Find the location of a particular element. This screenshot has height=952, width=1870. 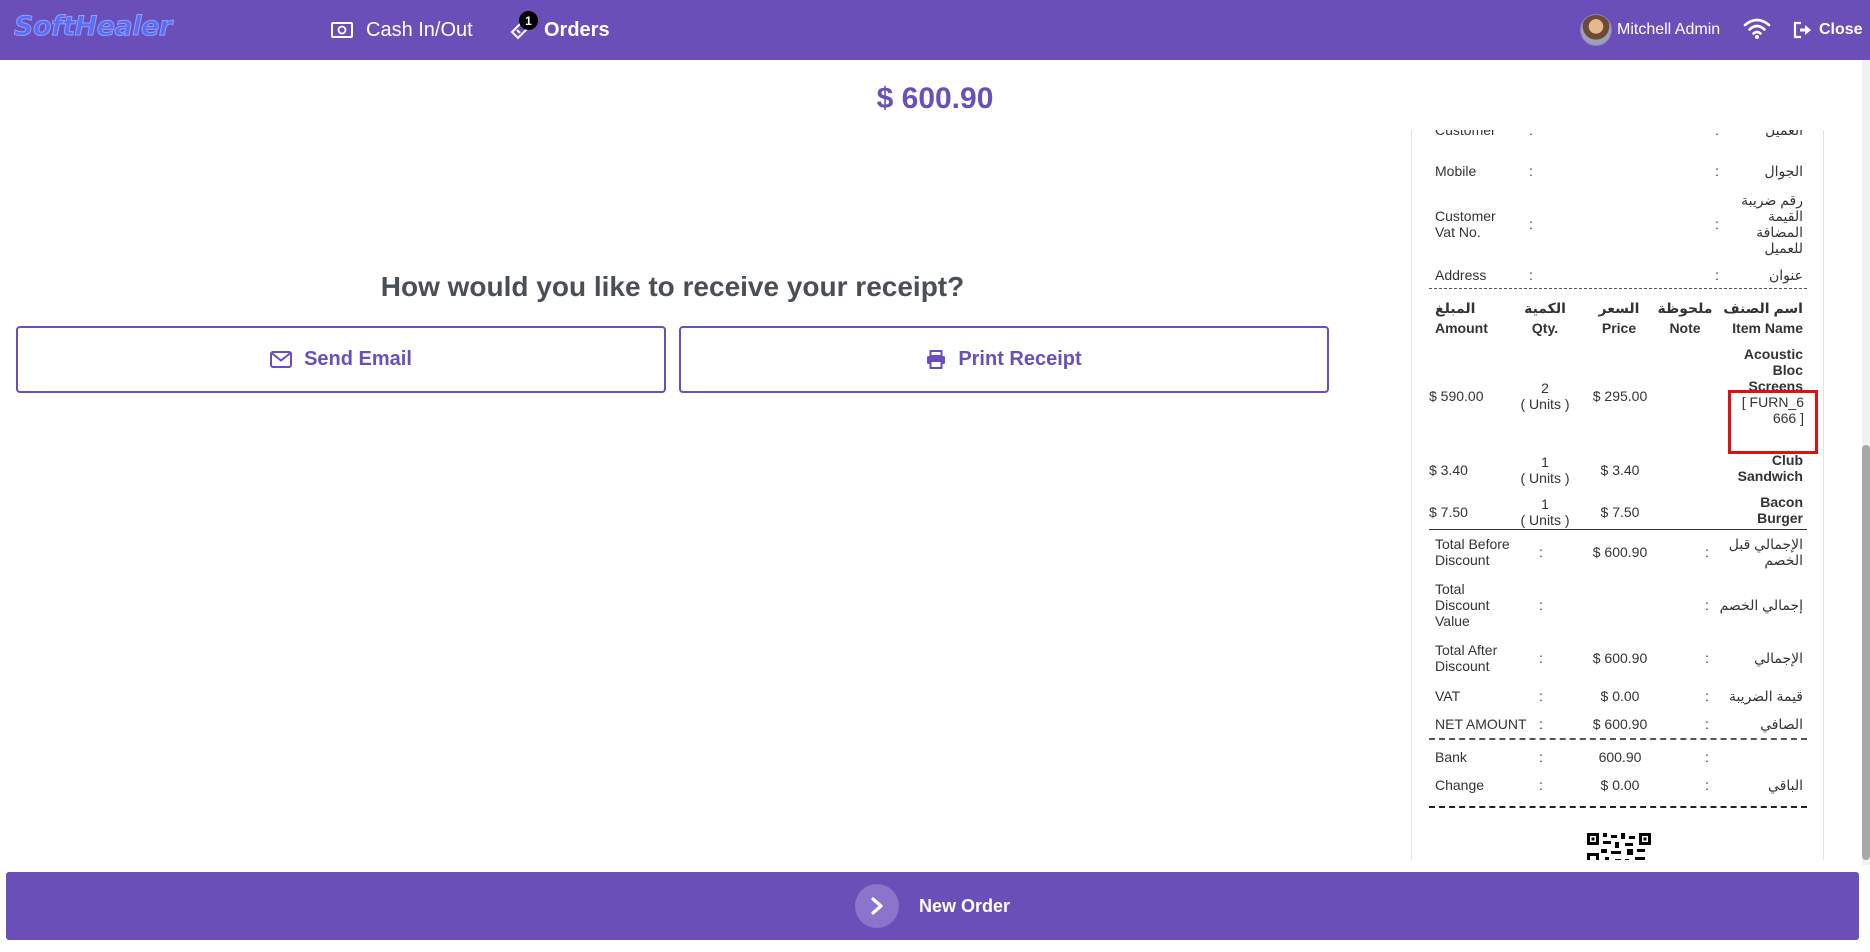

total-label: VAT is located at coordinates (1448, 696).